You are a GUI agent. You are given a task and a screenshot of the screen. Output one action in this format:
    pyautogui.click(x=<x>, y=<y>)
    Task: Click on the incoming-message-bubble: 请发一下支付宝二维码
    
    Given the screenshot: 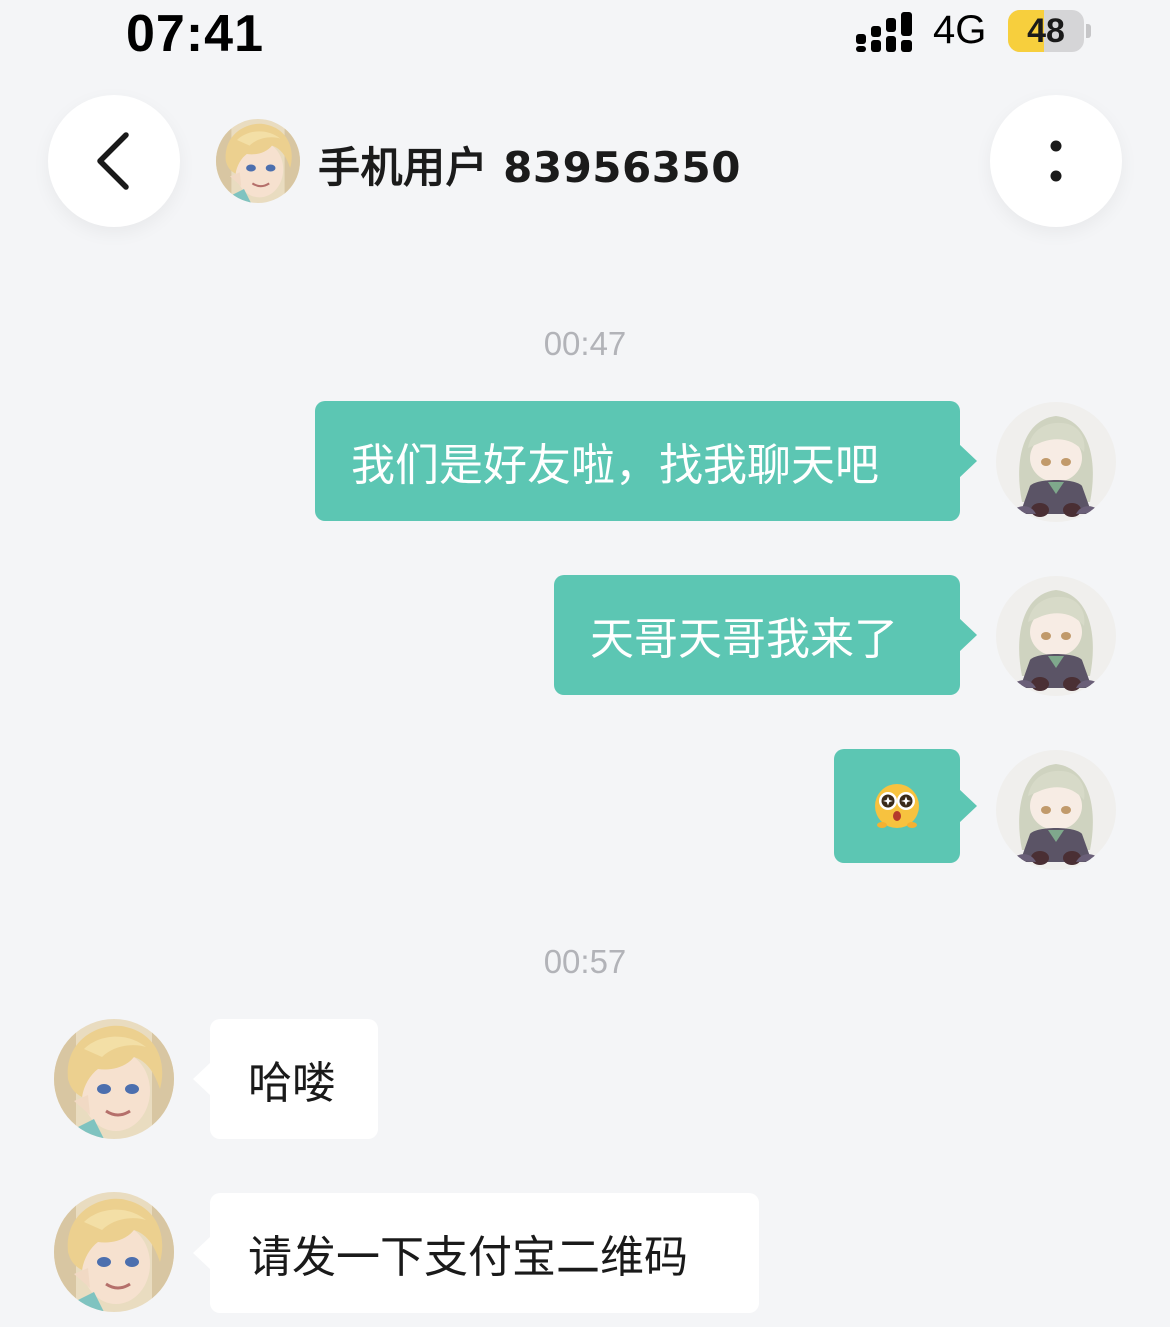 What is the action you would take?
    pyautogui.click(x=476, y=1253)
    